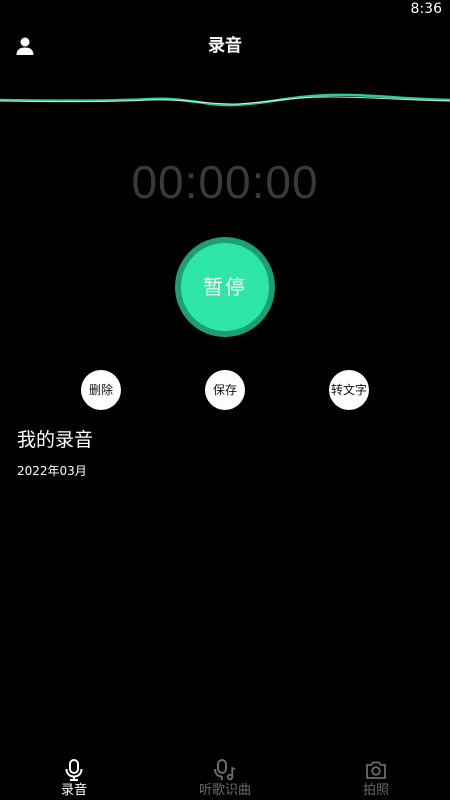 This screenshot has width=450, height=800. I want to click on app-header: 录音, so click(225, 46).